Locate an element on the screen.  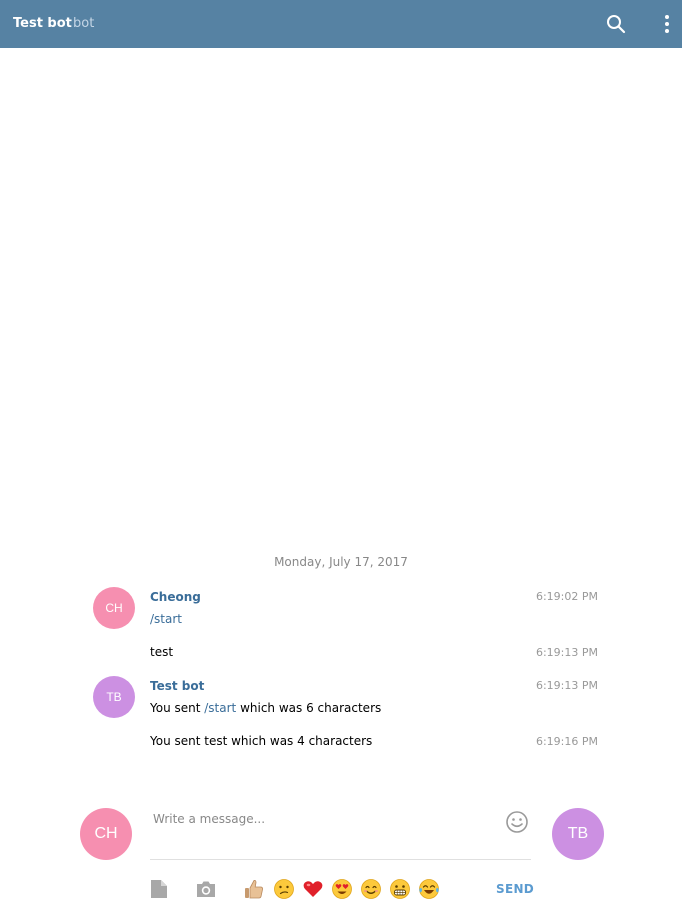
self-avatar: CH is located at coordinates (106, 834).